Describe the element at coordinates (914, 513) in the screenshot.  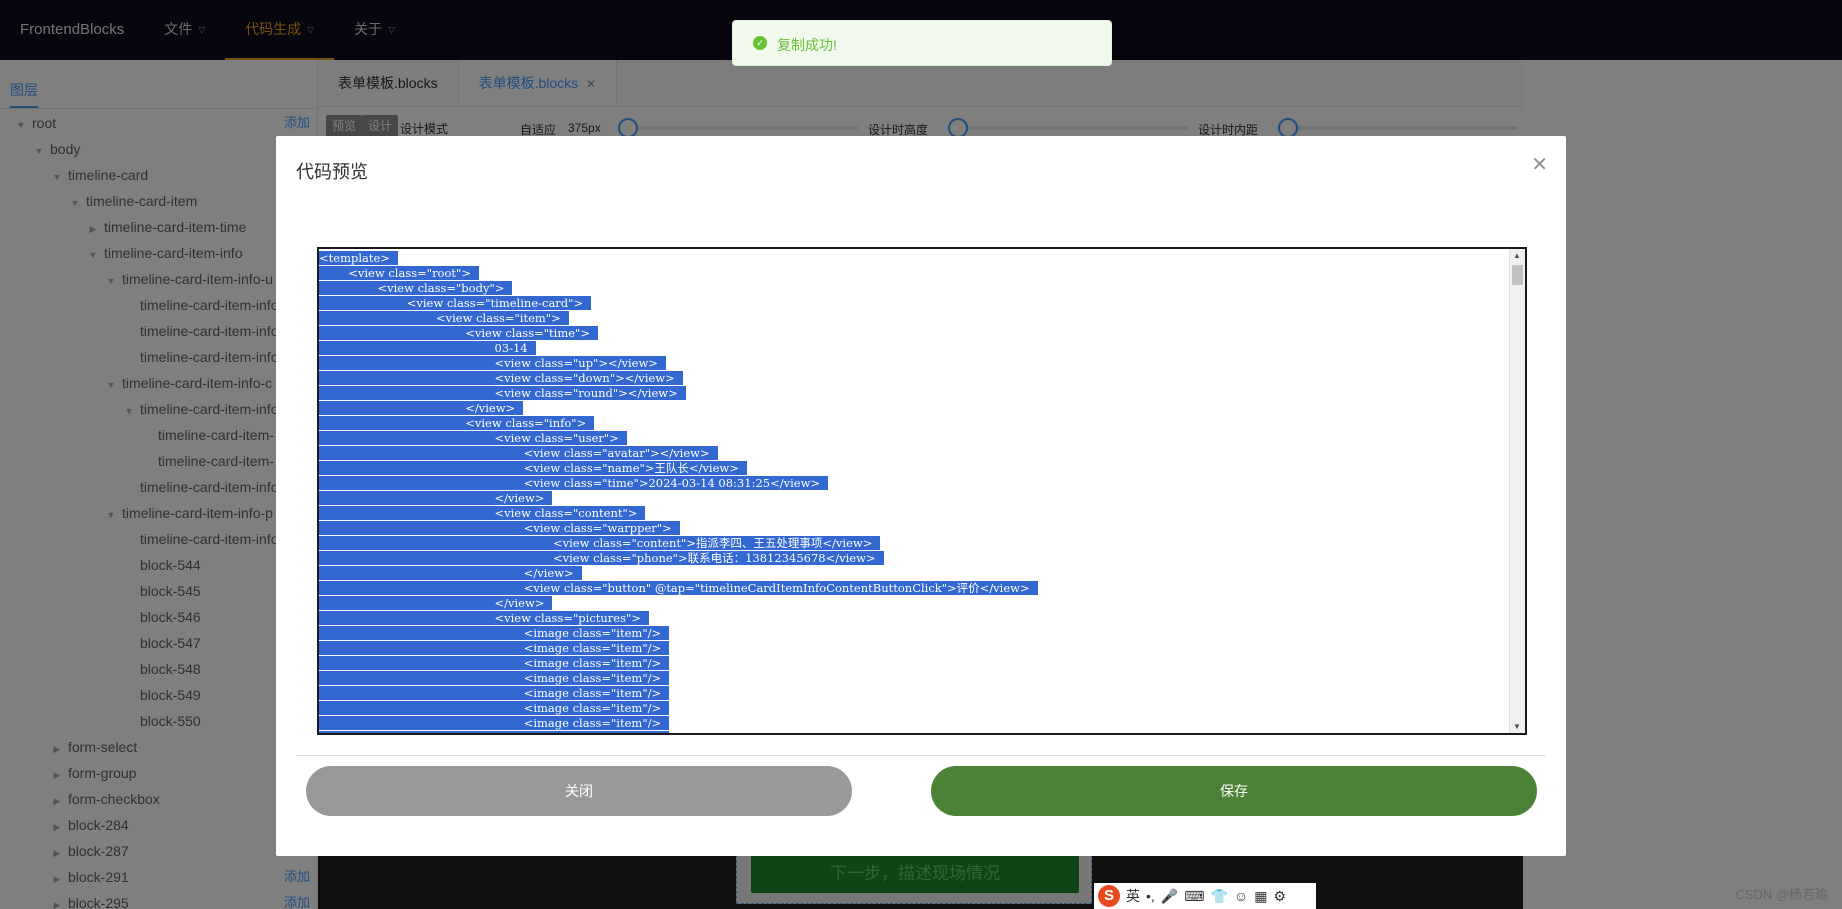
I see `code-line: <view class="content">` at that location.